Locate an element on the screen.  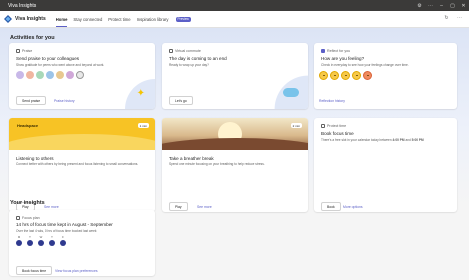
sparkle-icon: ✦ is located at coordinates (140, 93).